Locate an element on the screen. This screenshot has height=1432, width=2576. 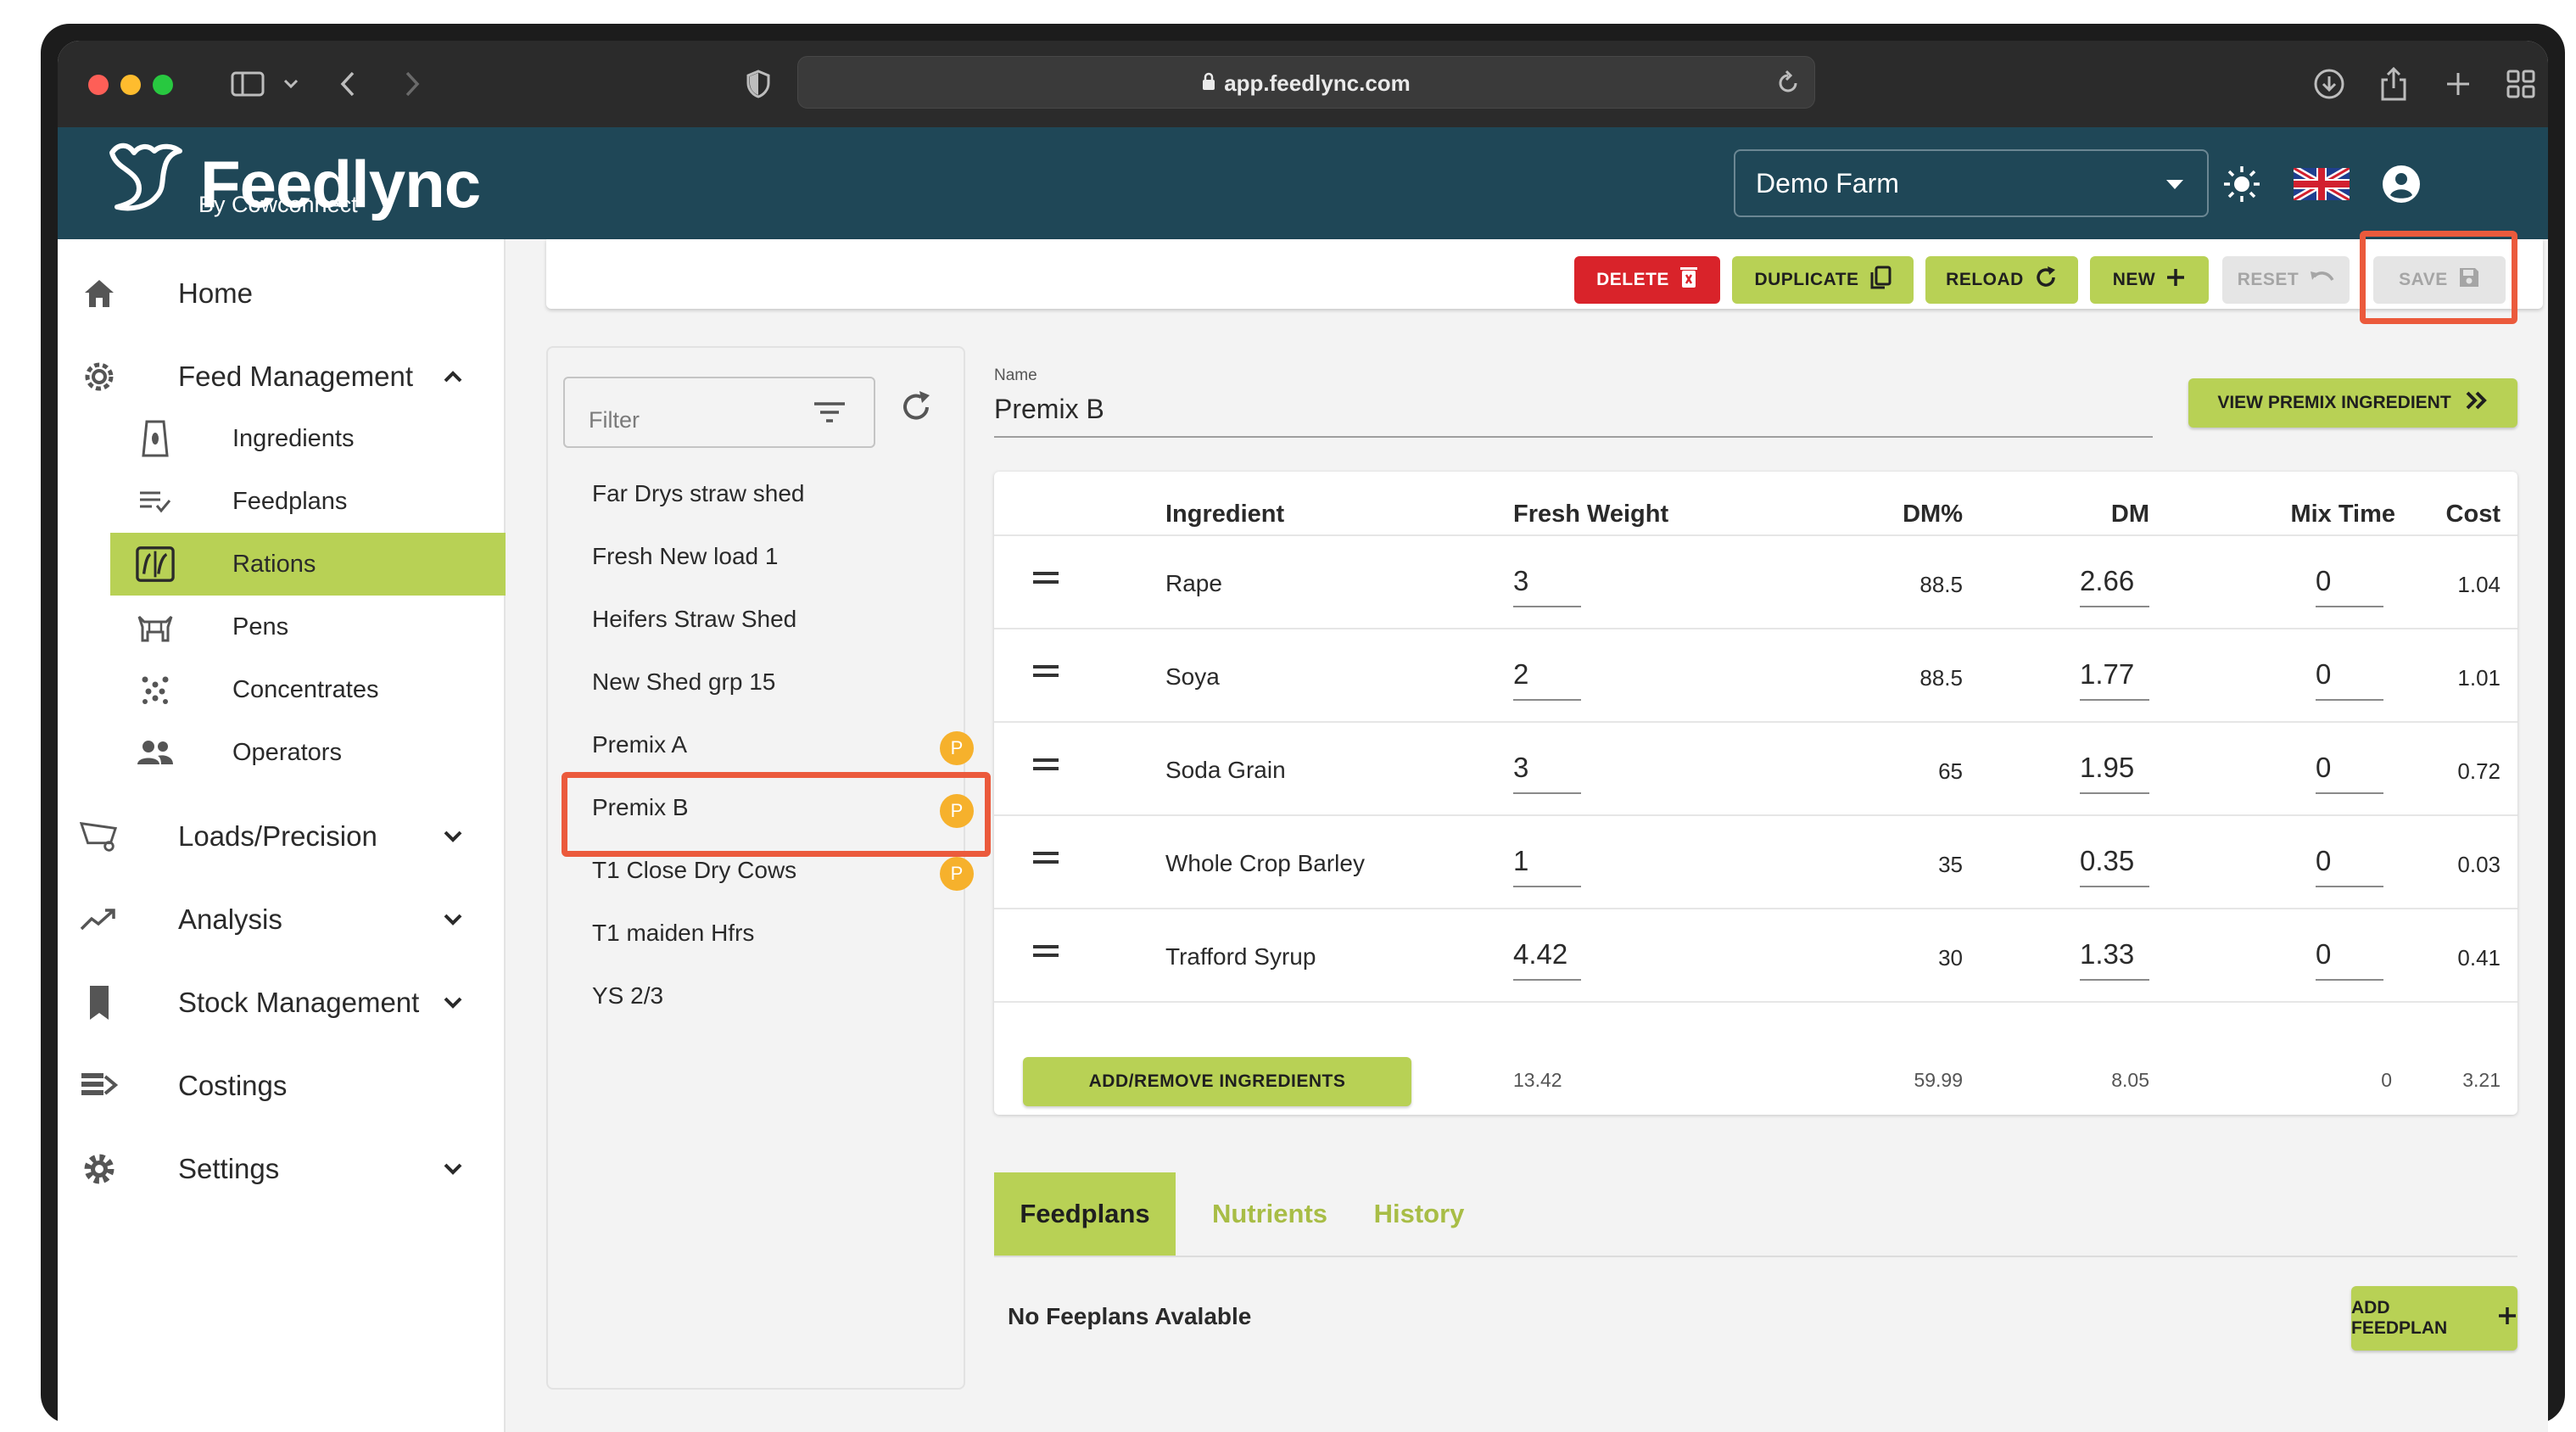
dm-input: 0.35 is located at coordinates (2076, 861).